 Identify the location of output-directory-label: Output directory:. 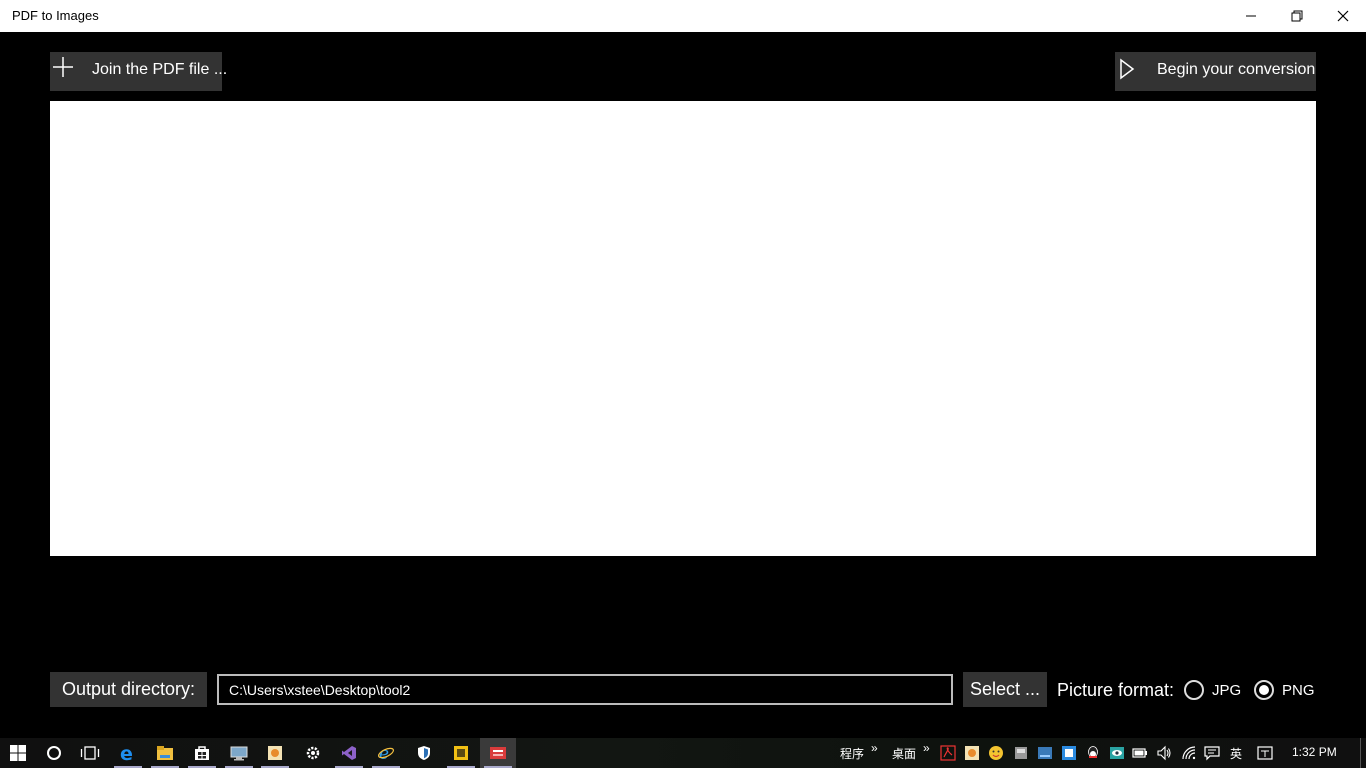
(128, 689).